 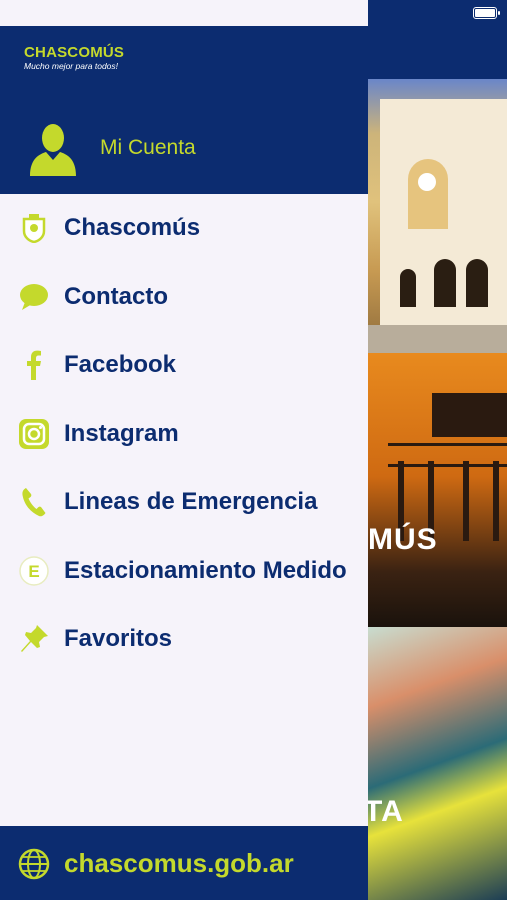 What do you see at coordinates (437, 490) in the screenshot?
I see `photo-card-chascomus: MÚS` at bounding box center [437, 490].